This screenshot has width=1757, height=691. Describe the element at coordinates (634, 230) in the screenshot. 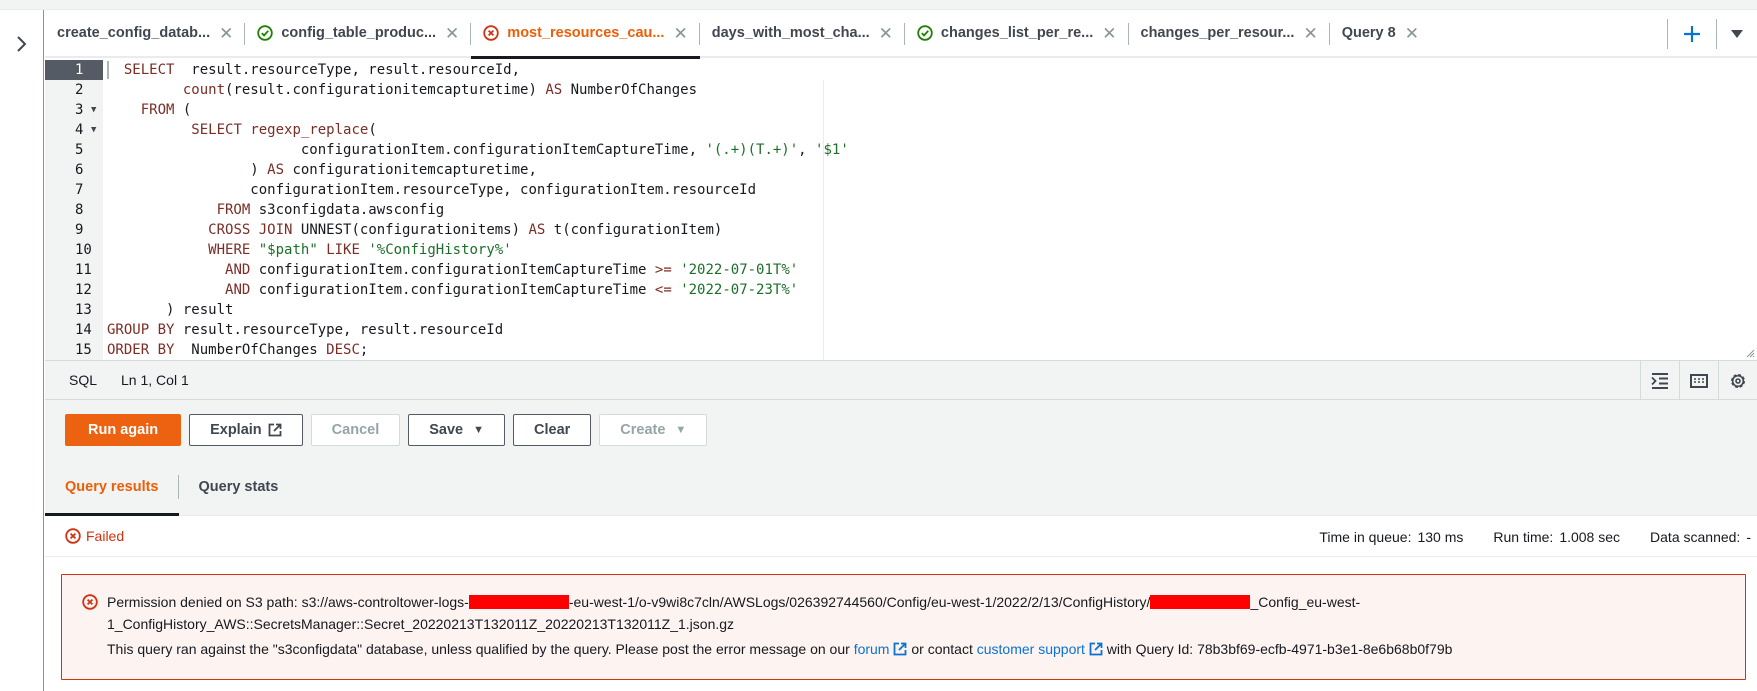

I see `sql-token: t(configurationItem)` at that location.